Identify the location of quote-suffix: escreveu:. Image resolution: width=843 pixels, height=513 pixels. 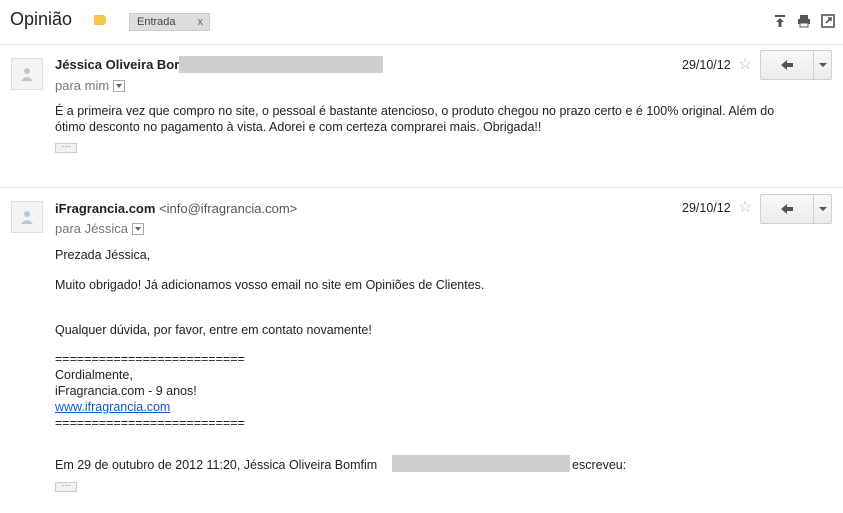
(599, 465).